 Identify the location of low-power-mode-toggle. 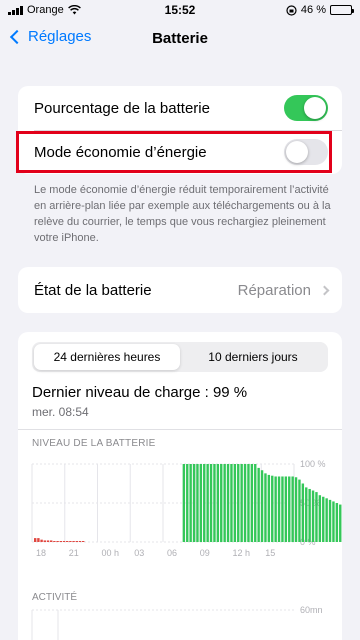
(306, 152).